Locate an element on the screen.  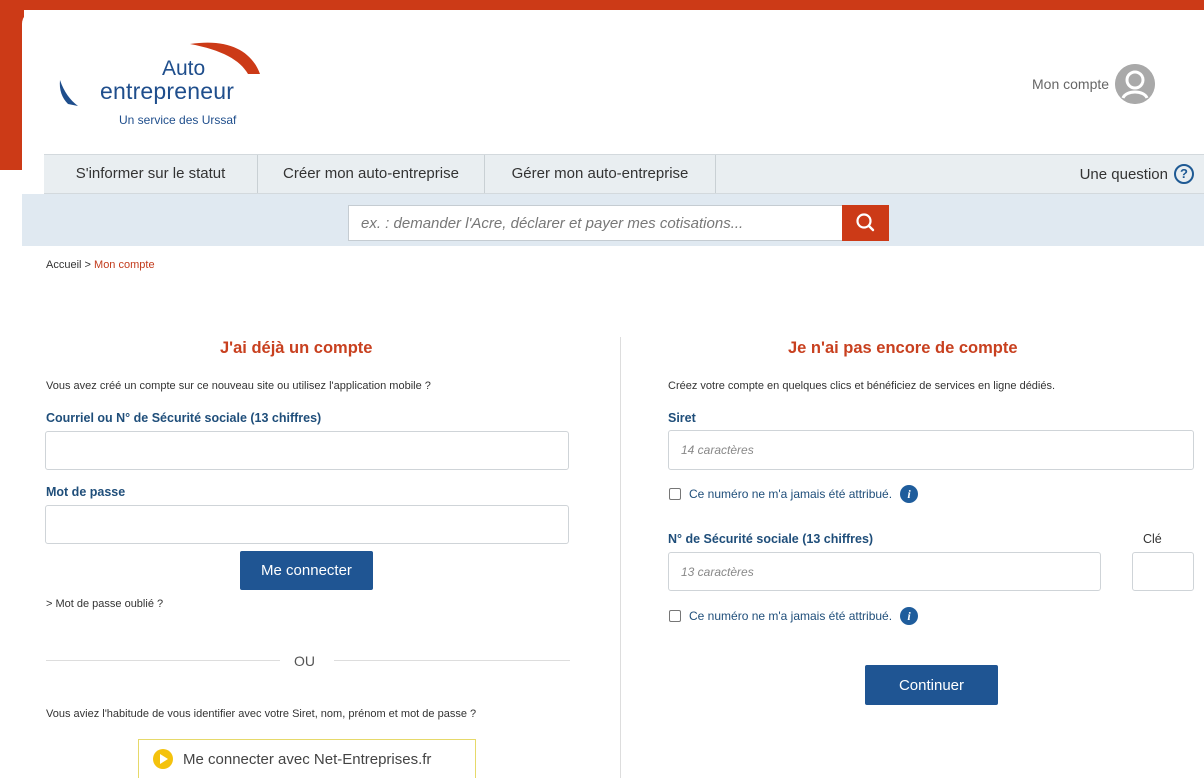
account-link: Mon compte is located at coordinates (1094, 84).